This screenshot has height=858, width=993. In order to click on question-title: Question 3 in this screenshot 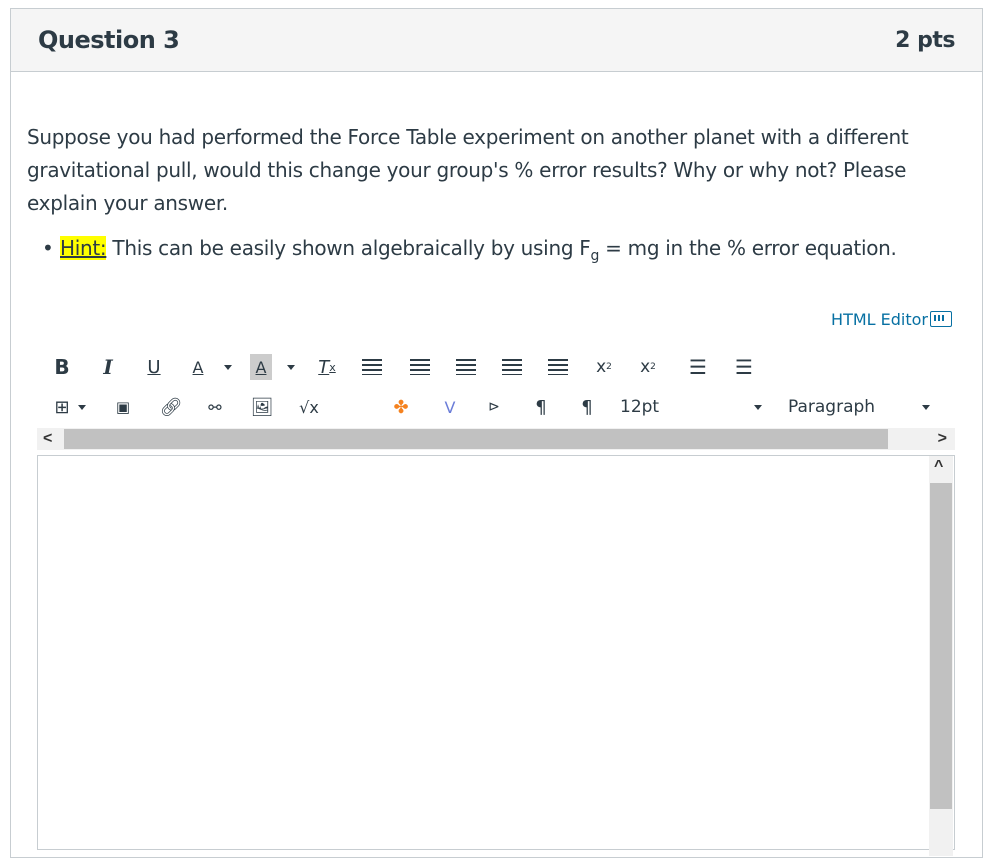, I will do `click(109, 40)`.